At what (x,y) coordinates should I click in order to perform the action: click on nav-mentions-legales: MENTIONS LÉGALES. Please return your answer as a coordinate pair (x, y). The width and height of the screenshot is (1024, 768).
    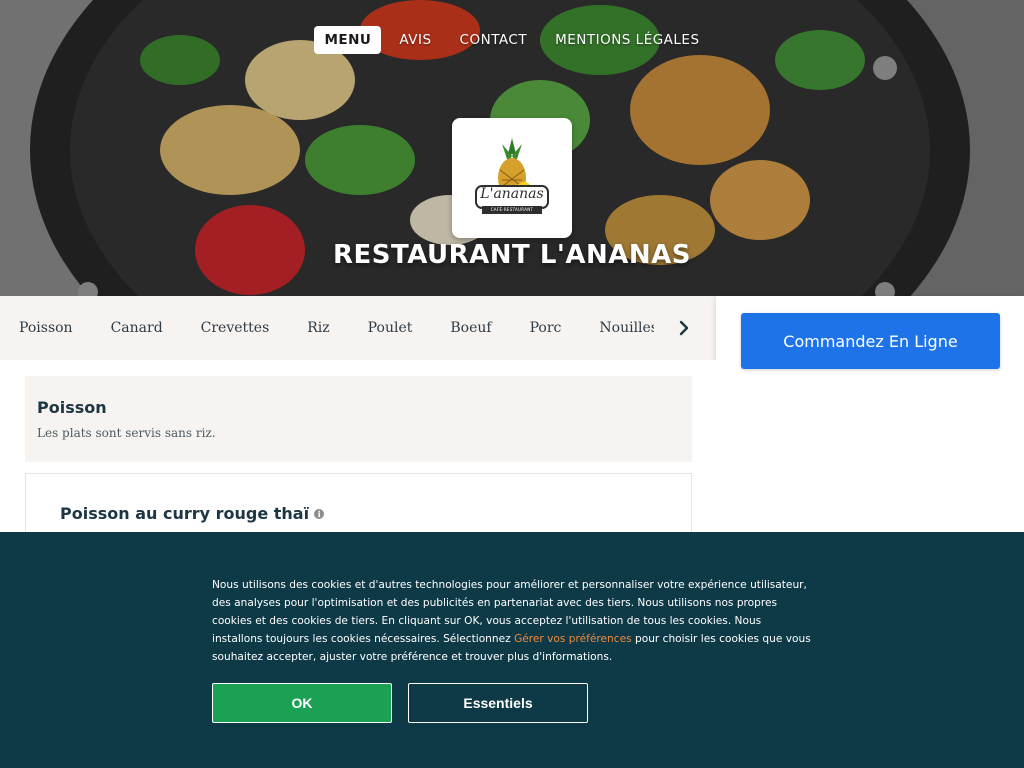
    Looking at the image, I should click on (627, 40).